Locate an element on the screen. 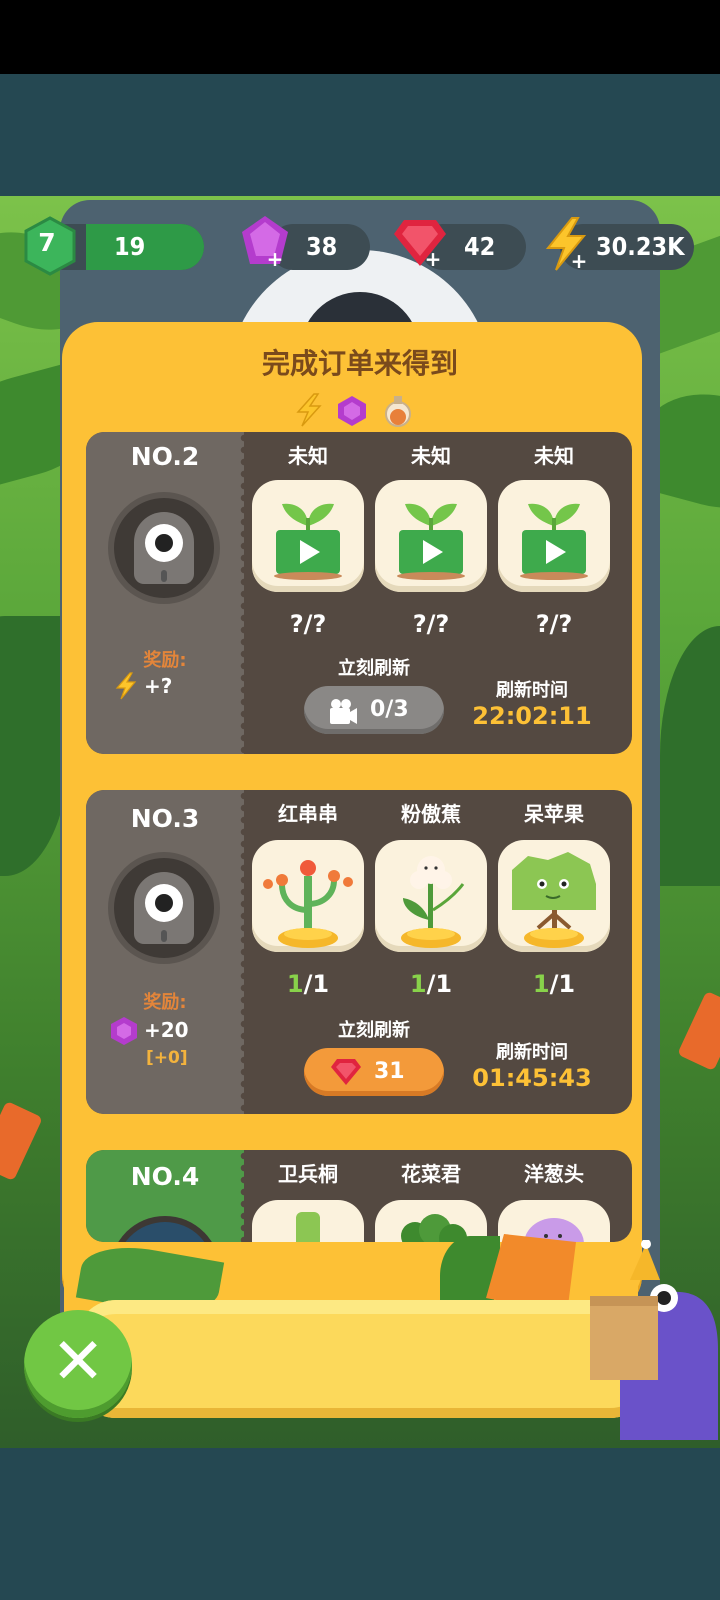 This screenshot has width=720, height=1600. bottom-bar is located at coordinates (363, 1359).